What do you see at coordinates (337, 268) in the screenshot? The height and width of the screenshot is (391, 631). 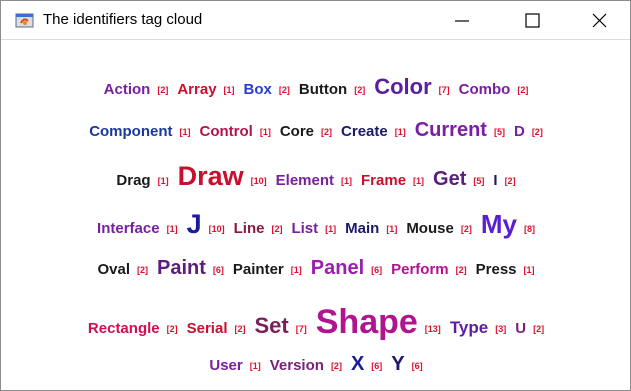 I see `tag-panel: Panel` at bounding box center [337, 268].